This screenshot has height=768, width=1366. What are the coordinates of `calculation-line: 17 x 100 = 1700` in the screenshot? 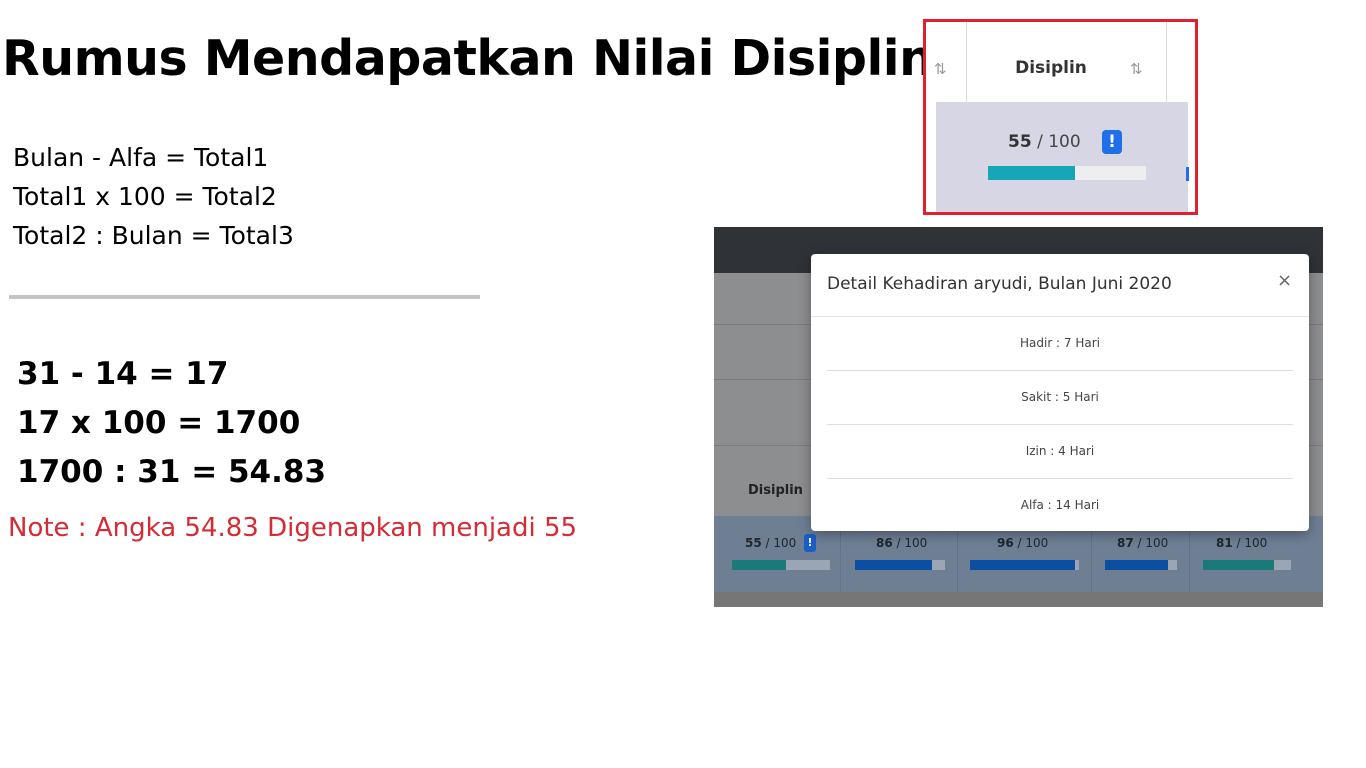 It's located at (159, 423).